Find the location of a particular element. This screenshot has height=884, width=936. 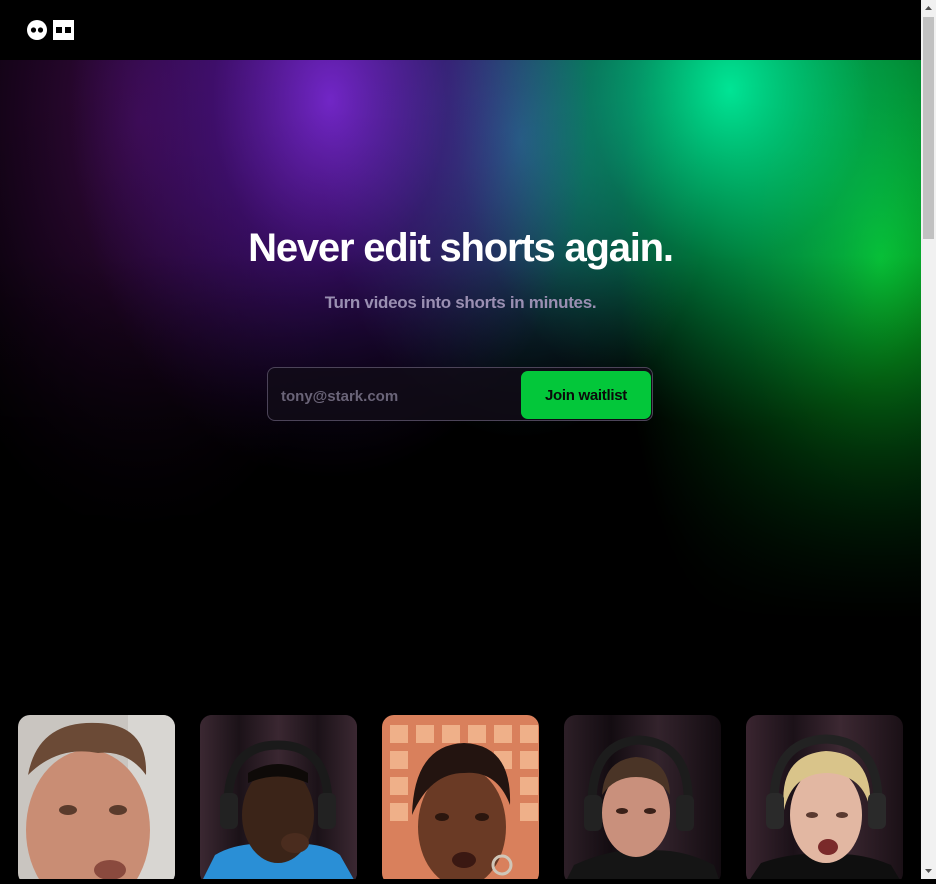

page-title: Never edit shorts again. is located at coordinates (461, 248).